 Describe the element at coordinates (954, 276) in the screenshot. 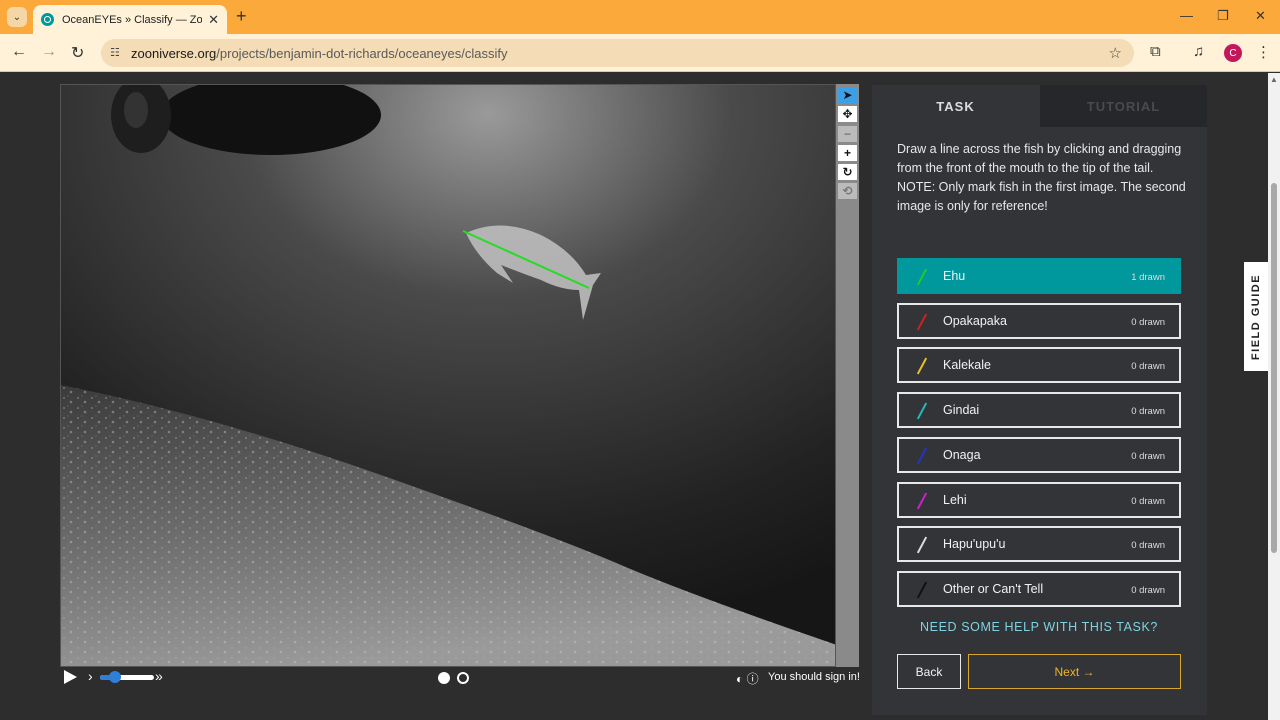

I see `answer-label: Ehu` at that location.